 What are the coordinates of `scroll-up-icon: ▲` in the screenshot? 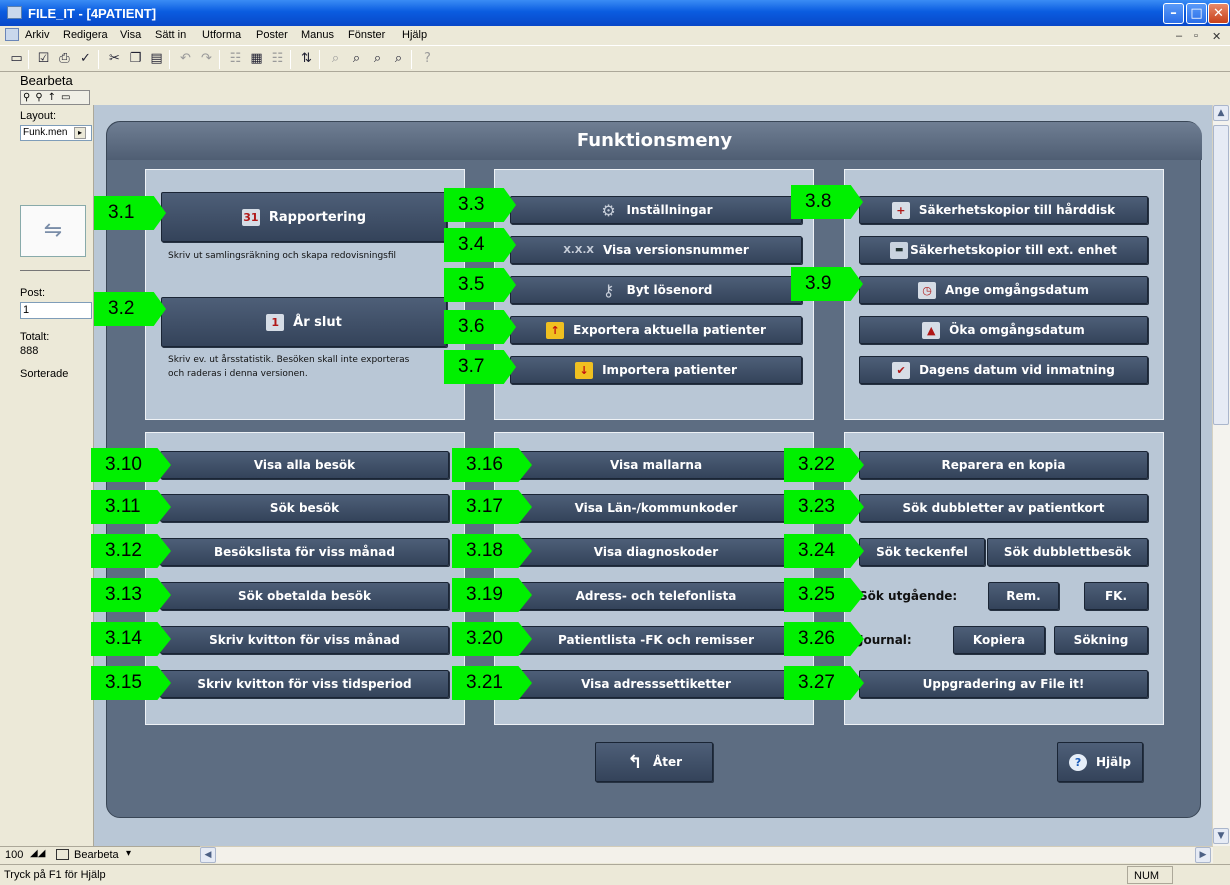 It's located at (1221, 113).